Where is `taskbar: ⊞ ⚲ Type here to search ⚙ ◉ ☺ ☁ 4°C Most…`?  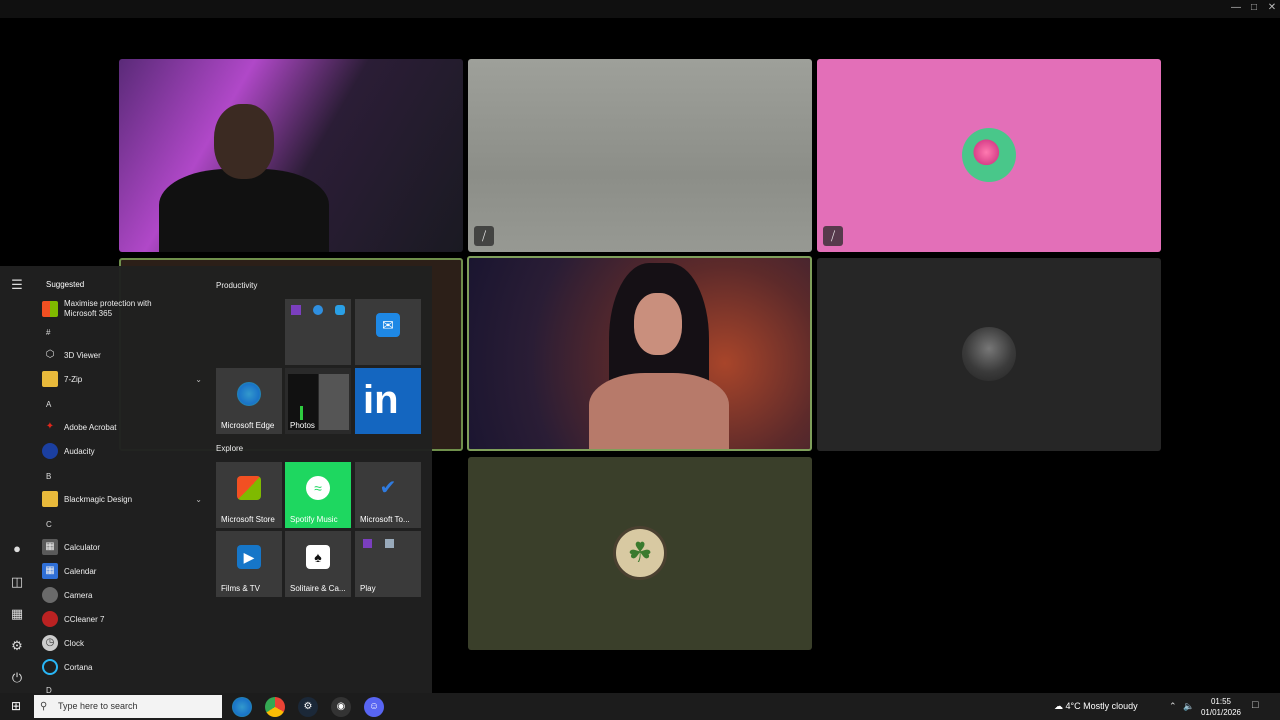
taskbar: ⊞ ⚲ Type here to search ⚙ ◉ ☺ ☁ 4°C Most… is located at coordinates (640, 706).